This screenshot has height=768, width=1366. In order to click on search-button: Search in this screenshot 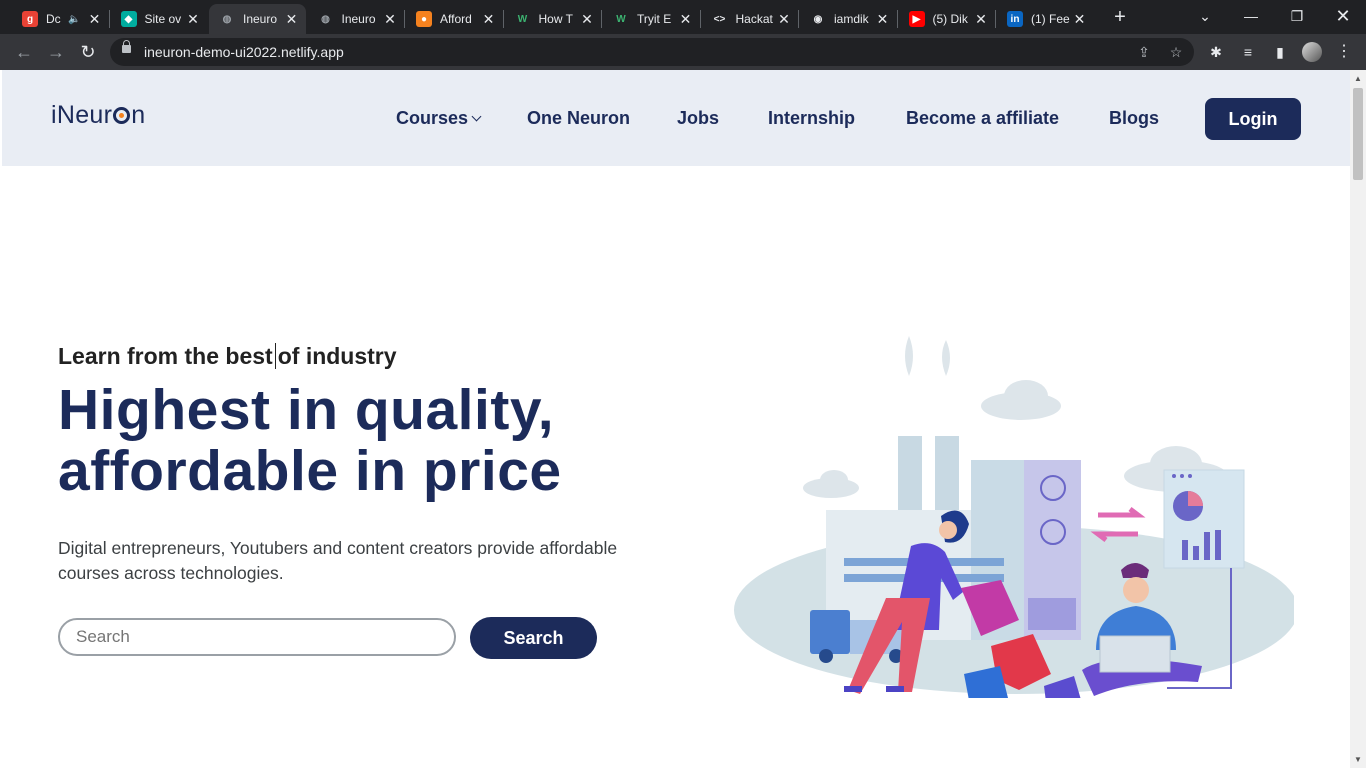, I will do `click(533, 638)`.